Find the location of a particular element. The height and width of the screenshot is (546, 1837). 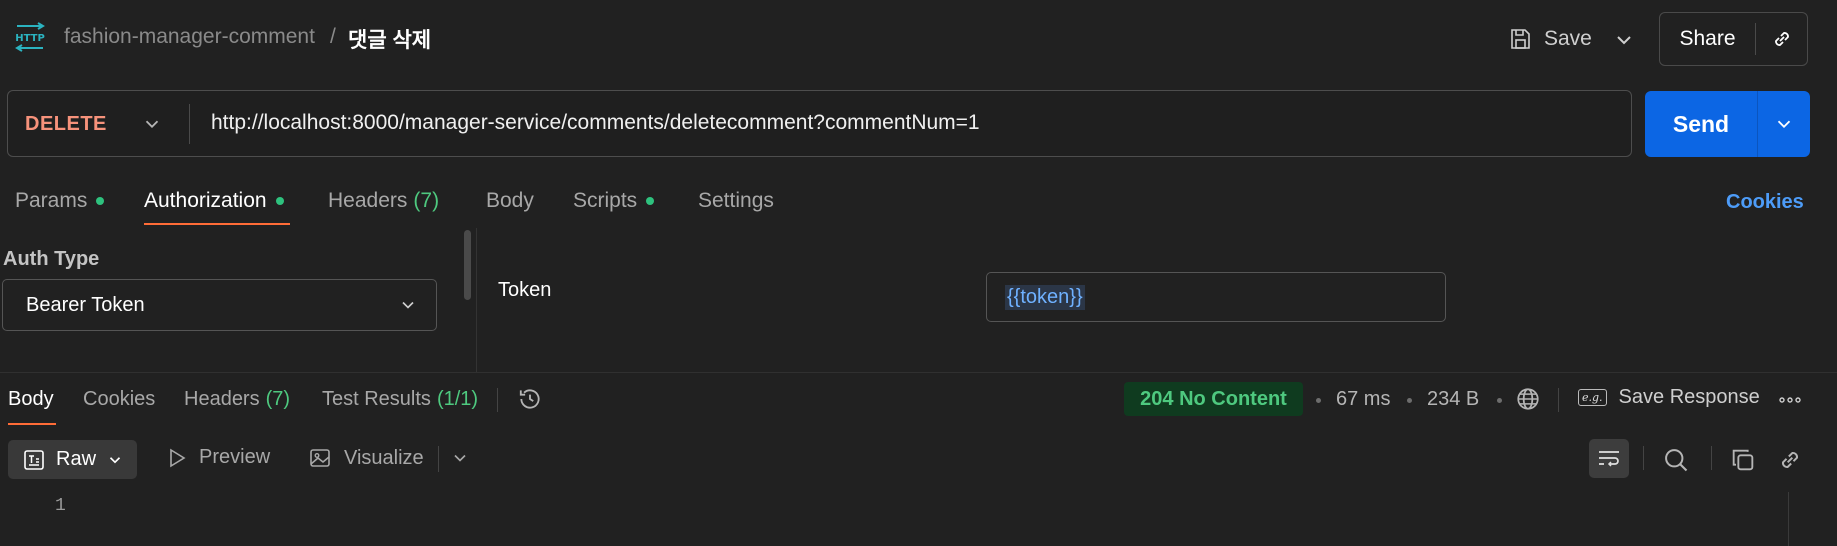

history-icon is located at coordinates (530, 399).